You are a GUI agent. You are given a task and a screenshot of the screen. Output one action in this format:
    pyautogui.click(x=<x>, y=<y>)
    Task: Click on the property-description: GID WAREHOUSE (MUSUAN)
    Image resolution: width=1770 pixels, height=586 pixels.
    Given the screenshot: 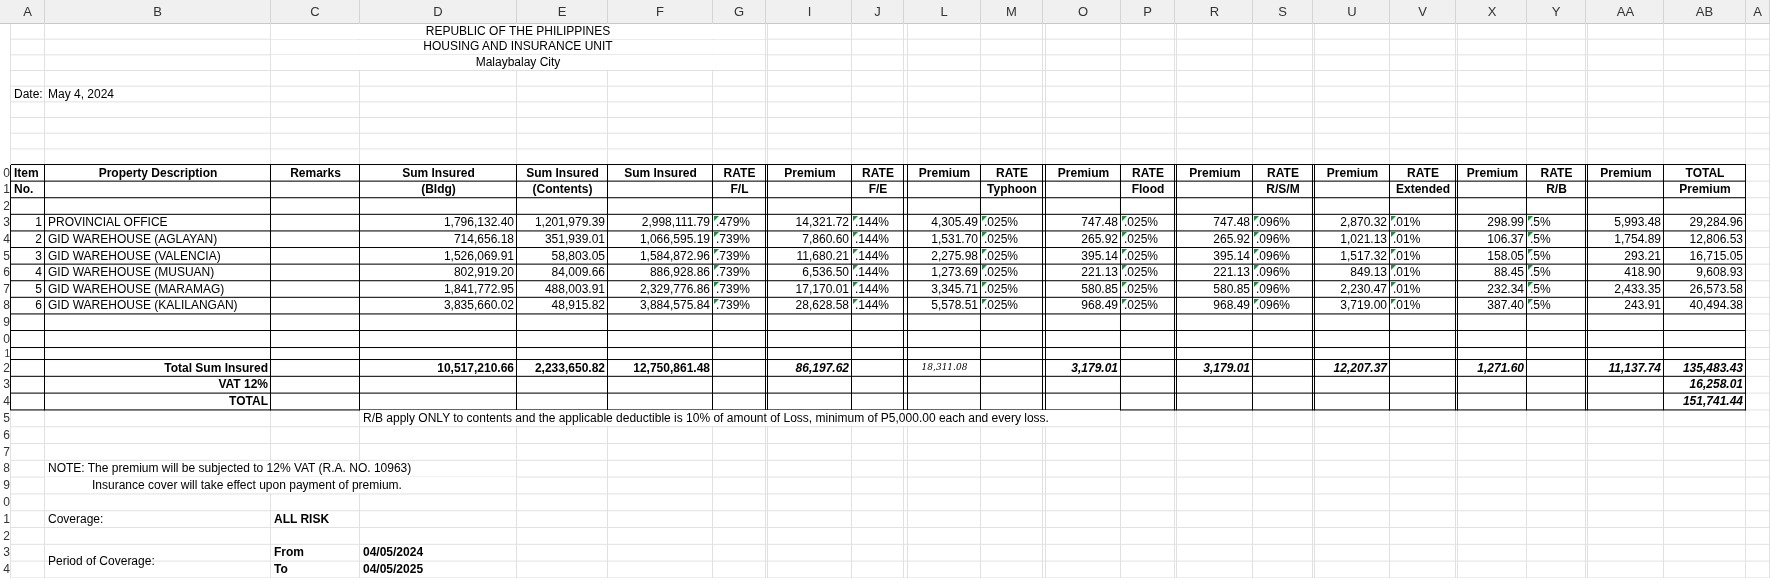 What is the action you would take?
    pyautogui.click(x=131, y=273)
    